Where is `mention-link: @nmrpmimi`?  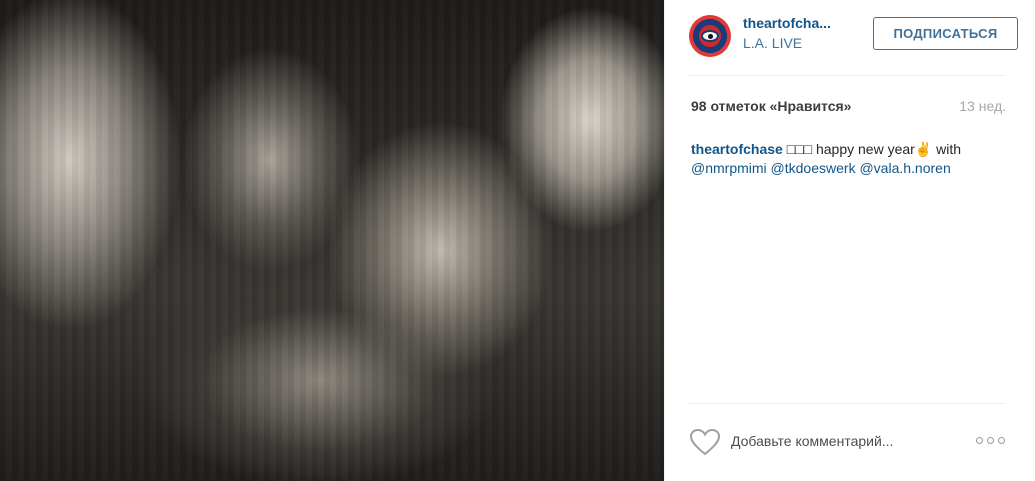
mention-link: @nmrpmimi is located at coordinates (729, 168).